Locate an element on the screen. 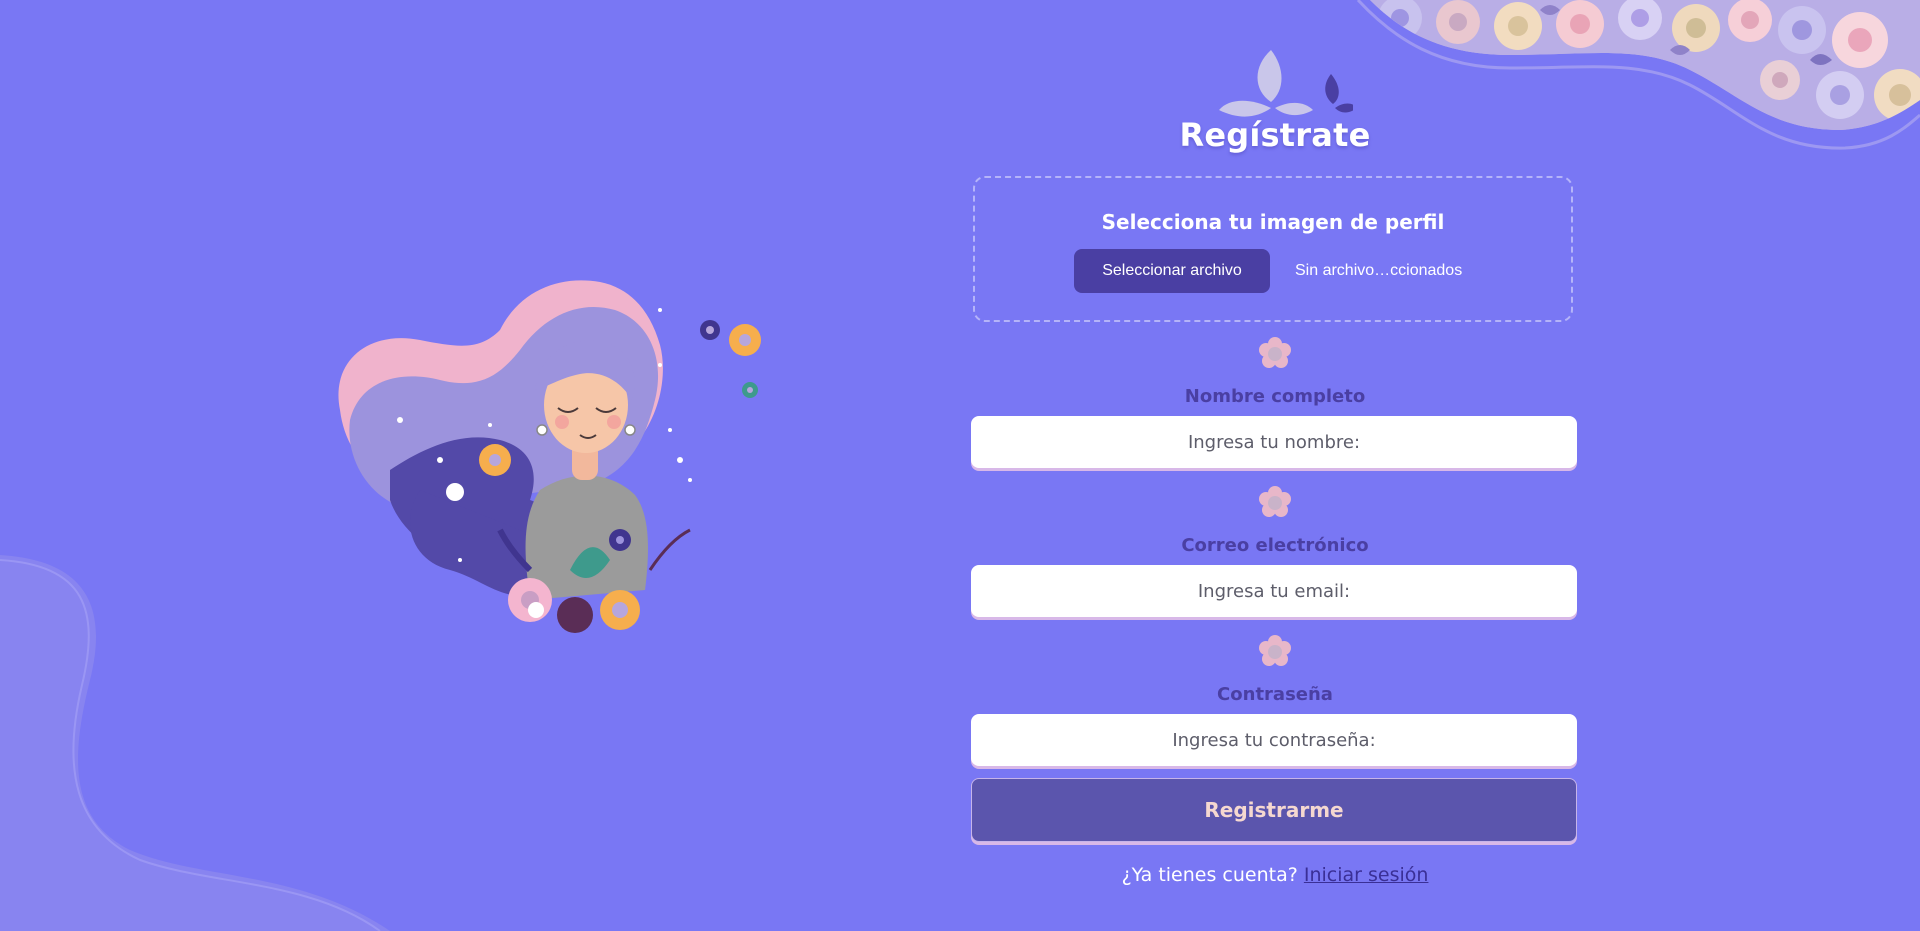 The width and height of the screenshot is (1920, 931). login-prompt-line: ¿Ya tienes cuenta? Iniciar sesión is located at coordinates (1275, 875).